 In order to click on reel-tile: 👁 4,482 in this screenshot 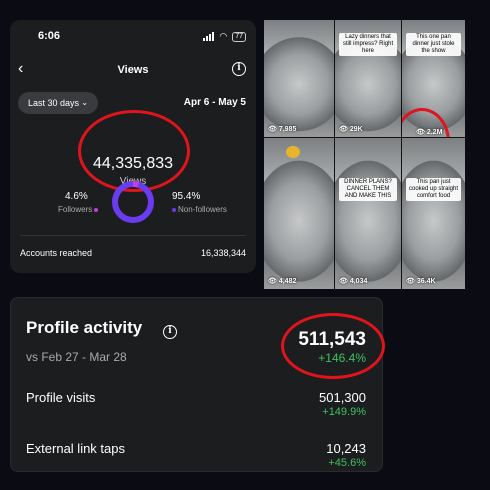, I will do `click(299, 213)`.